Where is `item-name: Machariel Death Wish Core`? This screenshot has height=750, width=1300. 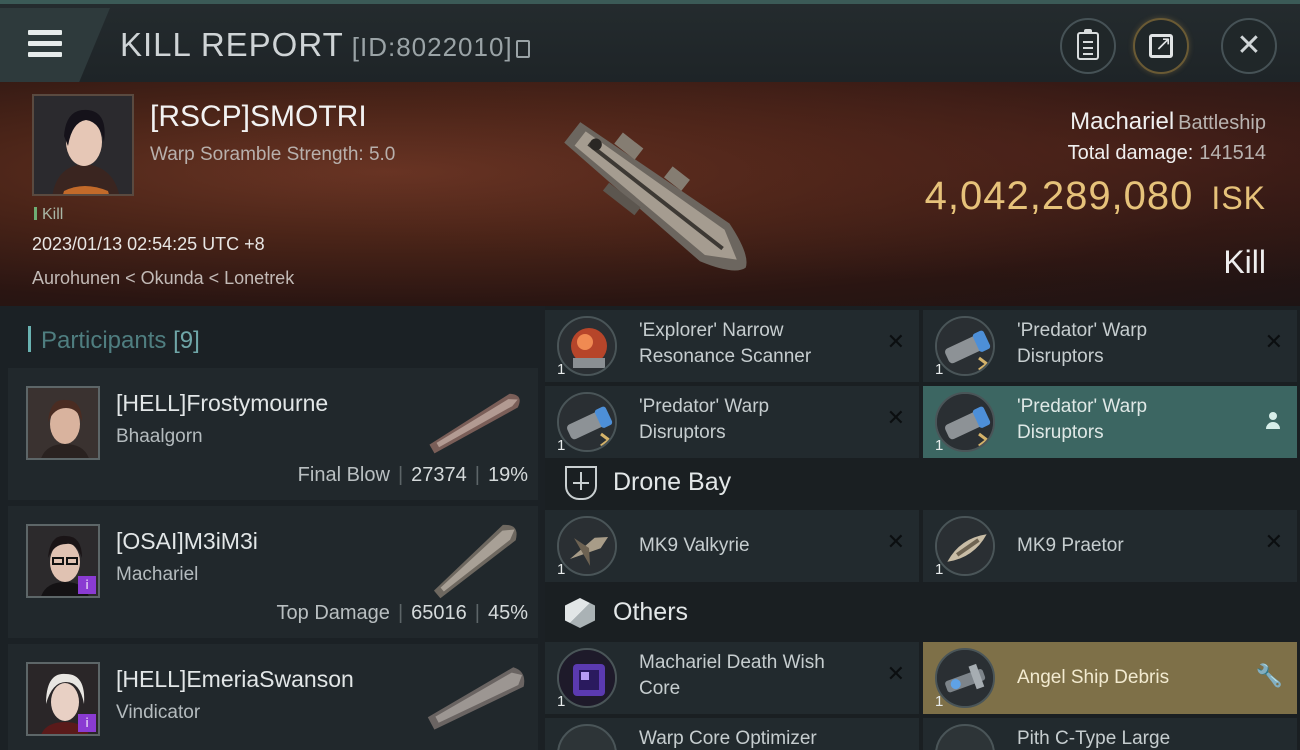 item-name: Machariel Death Wish Core is located at coordinates (749, 676).